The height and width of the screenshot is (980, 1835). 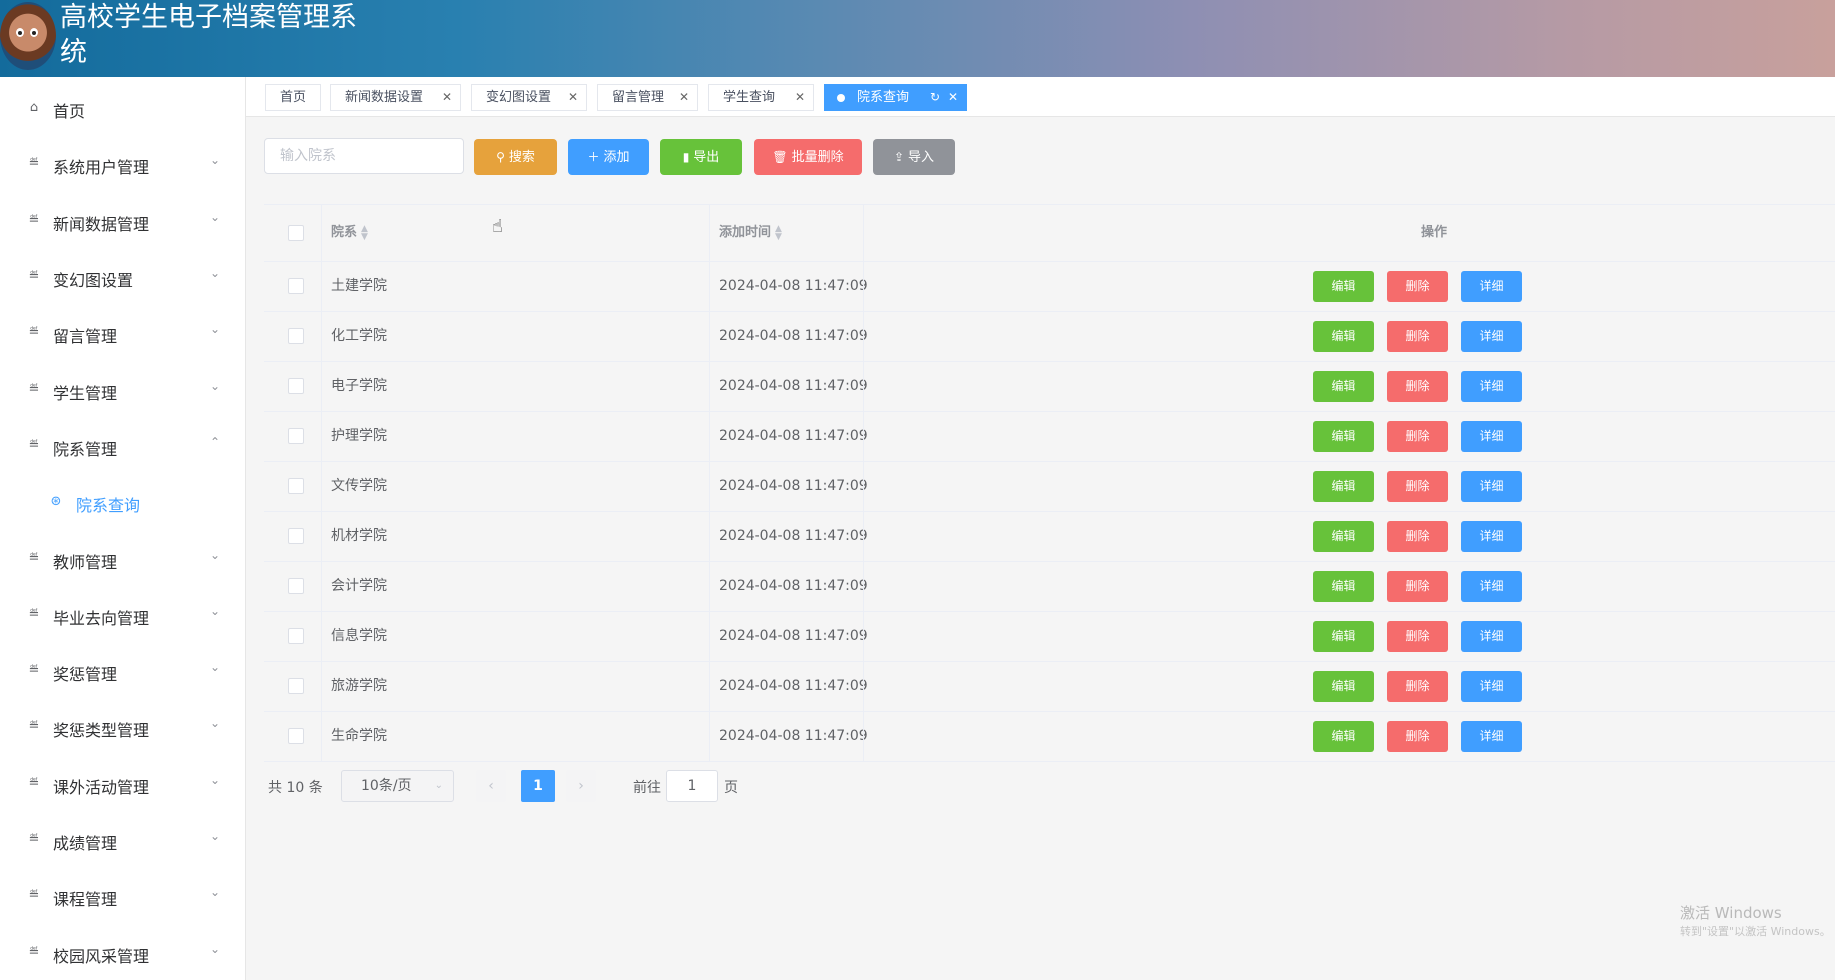 I want to click on sidebar-item: ≝ 成绩管理 ⌄, so click(x=123, y=840).